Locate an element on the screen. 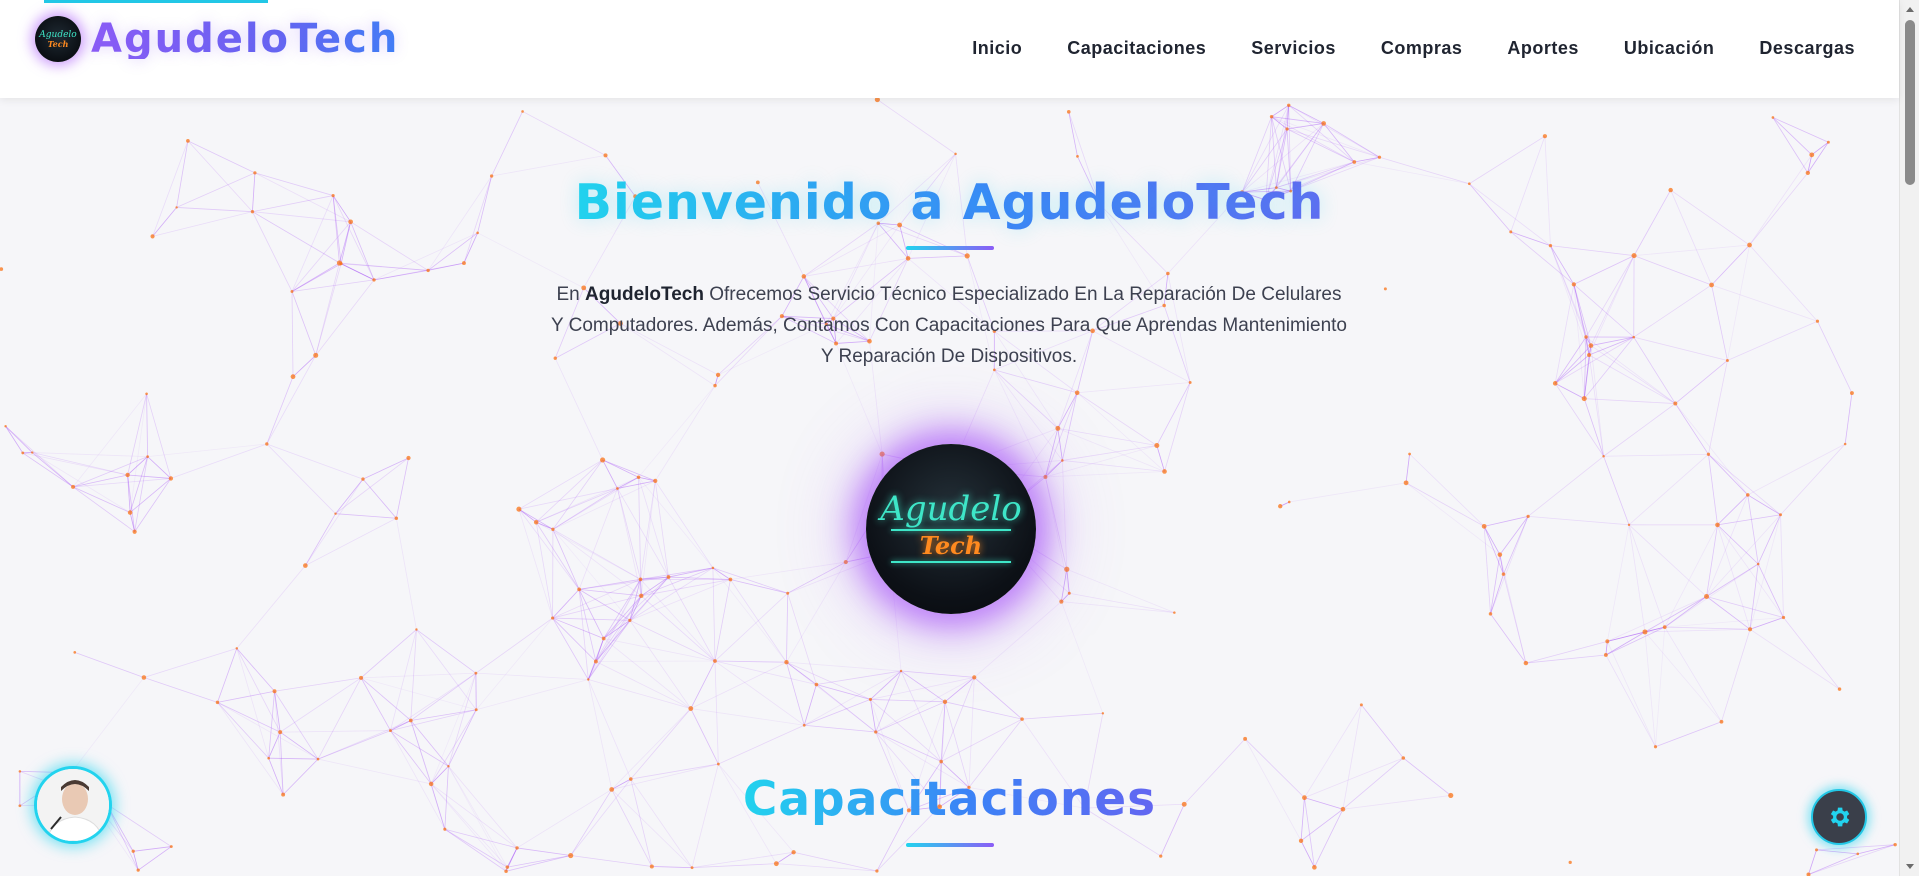  hero-logo-icon: Agudelo Tech is located at coordinates (951, 529).